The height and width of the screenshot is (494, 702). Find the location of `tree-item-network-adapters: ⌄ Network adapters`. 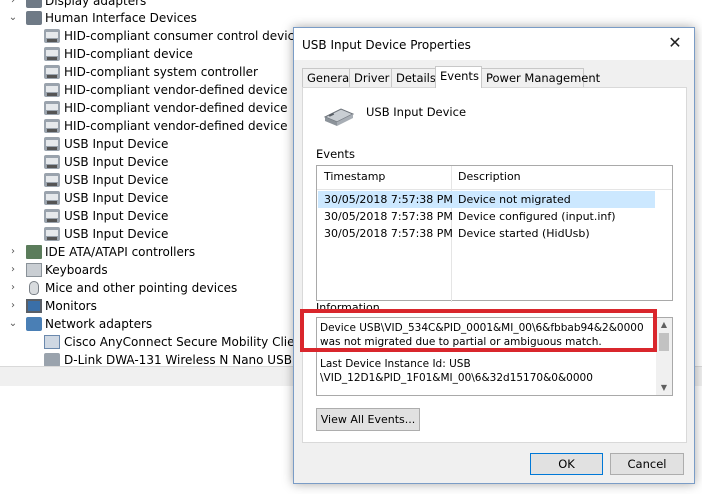

tree-item-network-adapters: ⌄ Network adapters is located at coordinates (150, 324).